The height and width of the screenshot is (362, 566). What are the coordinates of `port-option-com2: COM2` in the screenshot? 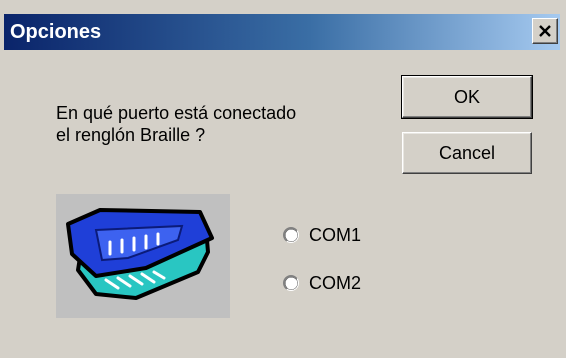 It's located at (322, 283).